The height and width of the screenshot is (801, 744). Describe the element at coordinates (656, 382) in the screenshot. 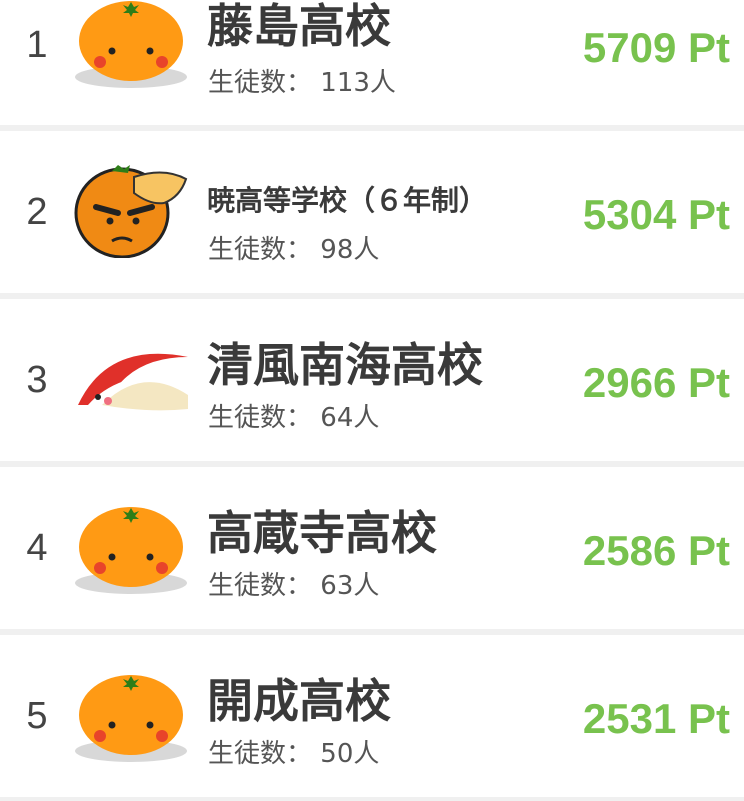

I see `points-value: 2966 Pt` at that location.